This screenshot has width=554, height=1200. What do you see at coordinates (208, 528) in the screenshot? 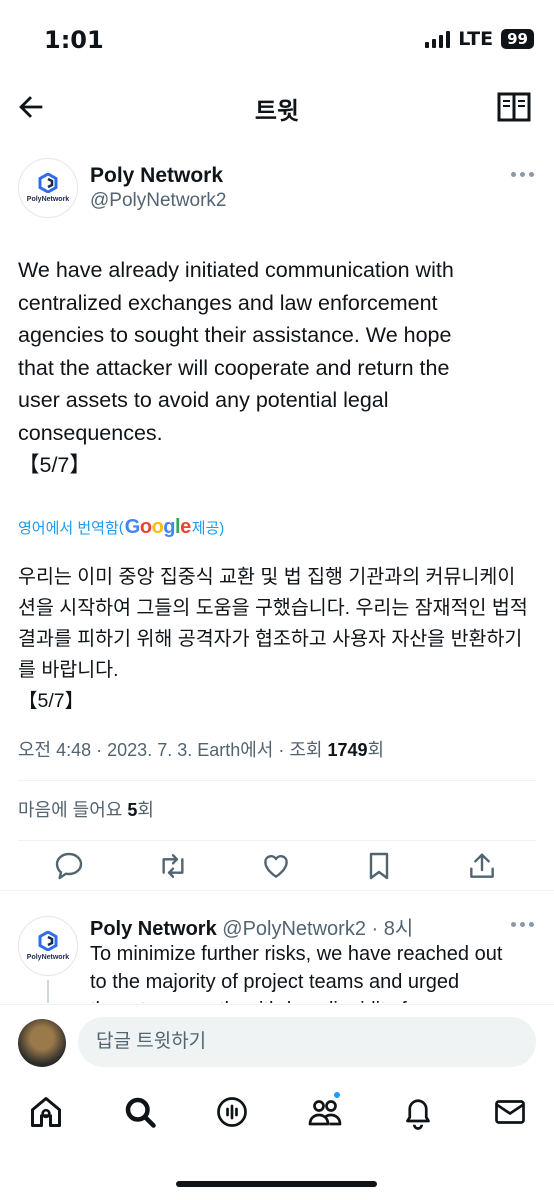
I see `translated-suffix: 제공)` at bounding box center [208, 528].